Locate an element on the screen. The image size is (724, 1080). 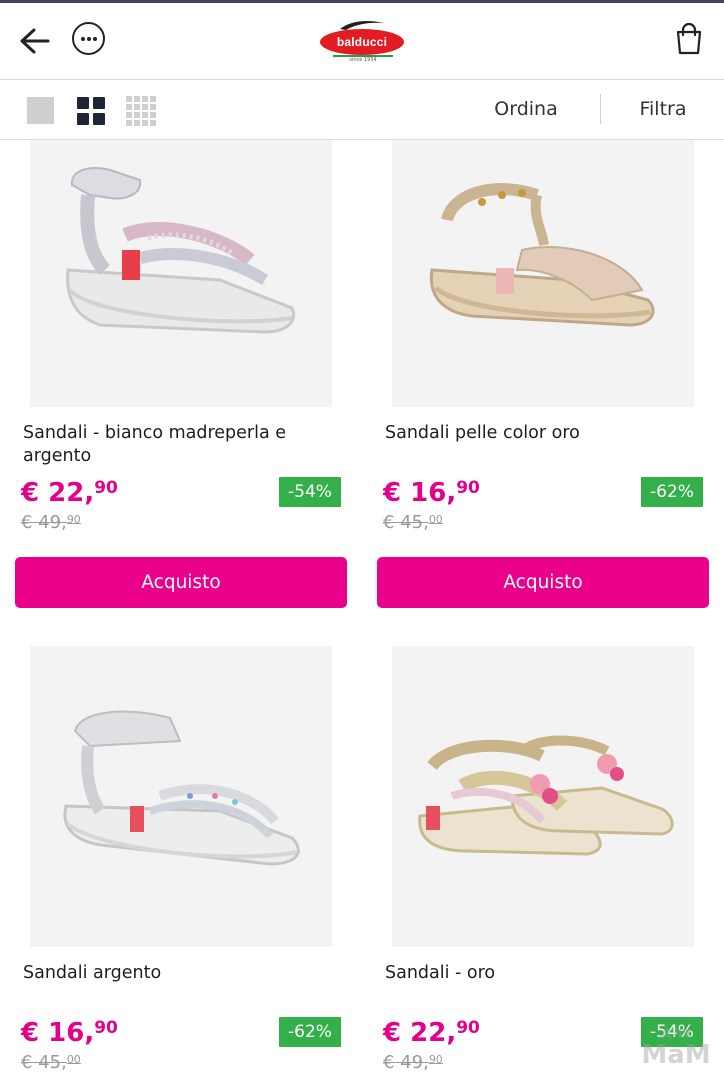
cart-button is located at coordinates (689, 39).